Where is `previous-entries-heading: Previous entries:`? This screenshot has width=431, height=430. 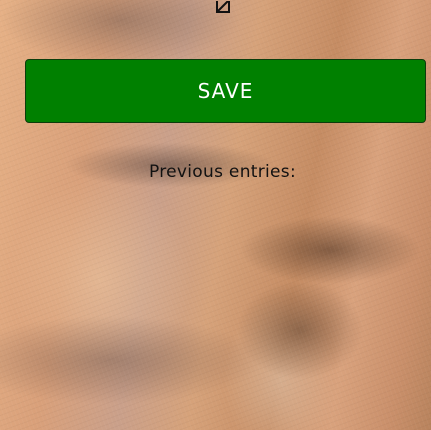
previous-entries-heading: Previous entries: is located at coordinates (222, 172).